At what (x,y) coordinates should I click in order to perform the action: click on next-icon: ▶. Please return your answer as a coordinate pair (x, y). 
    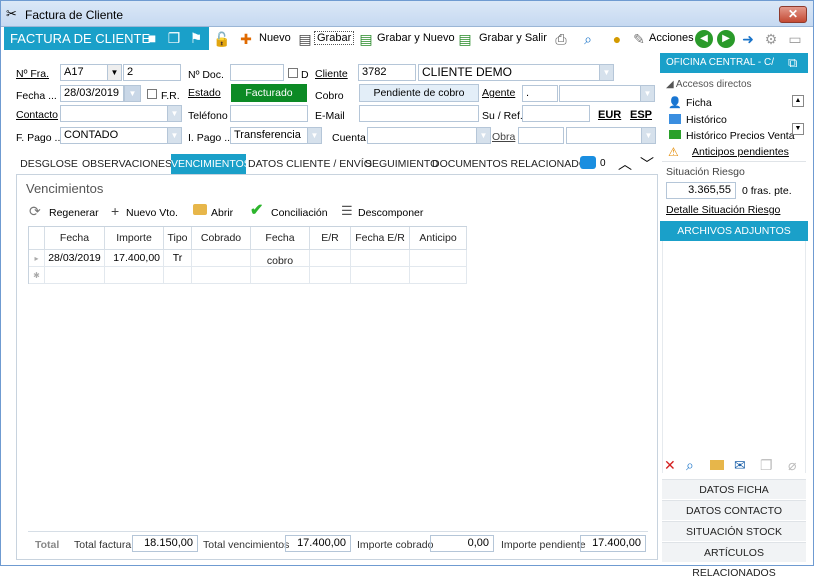
    Looking at the image, I should click on (726, 39).